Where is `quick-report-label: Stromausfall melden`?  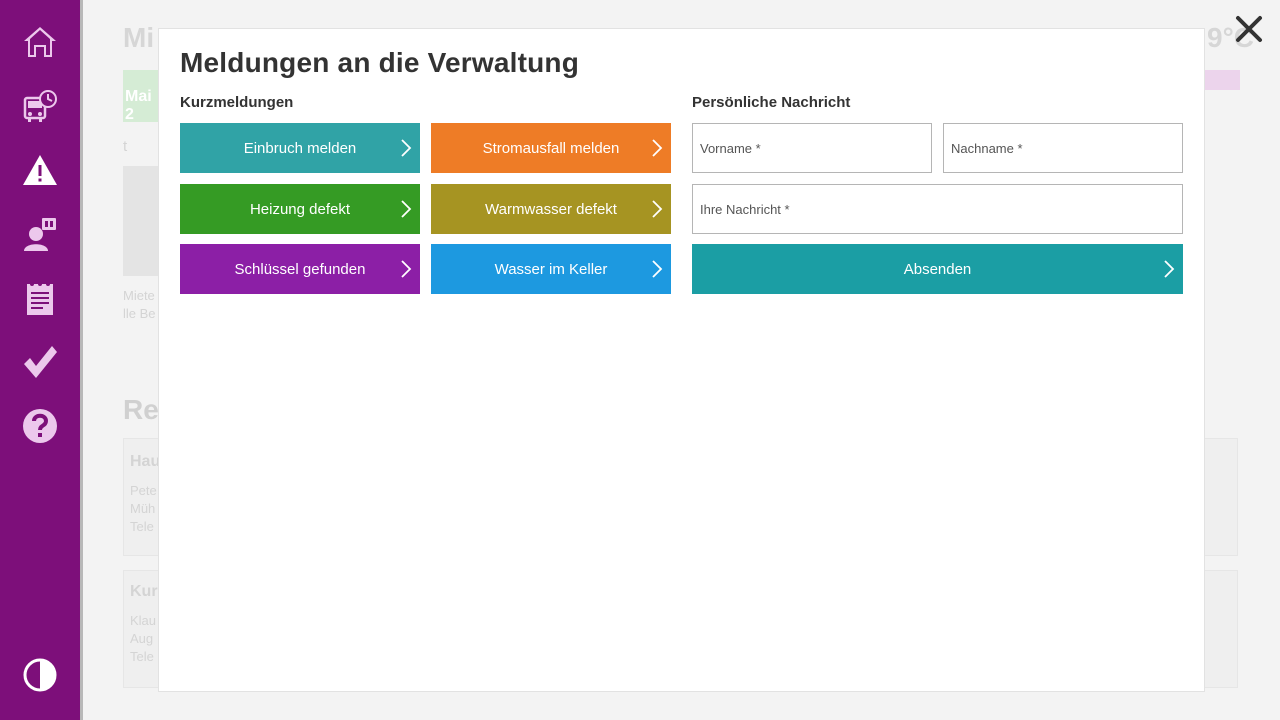 quick-report-label: Stromausfall melden is located at coordinates (551, 148).